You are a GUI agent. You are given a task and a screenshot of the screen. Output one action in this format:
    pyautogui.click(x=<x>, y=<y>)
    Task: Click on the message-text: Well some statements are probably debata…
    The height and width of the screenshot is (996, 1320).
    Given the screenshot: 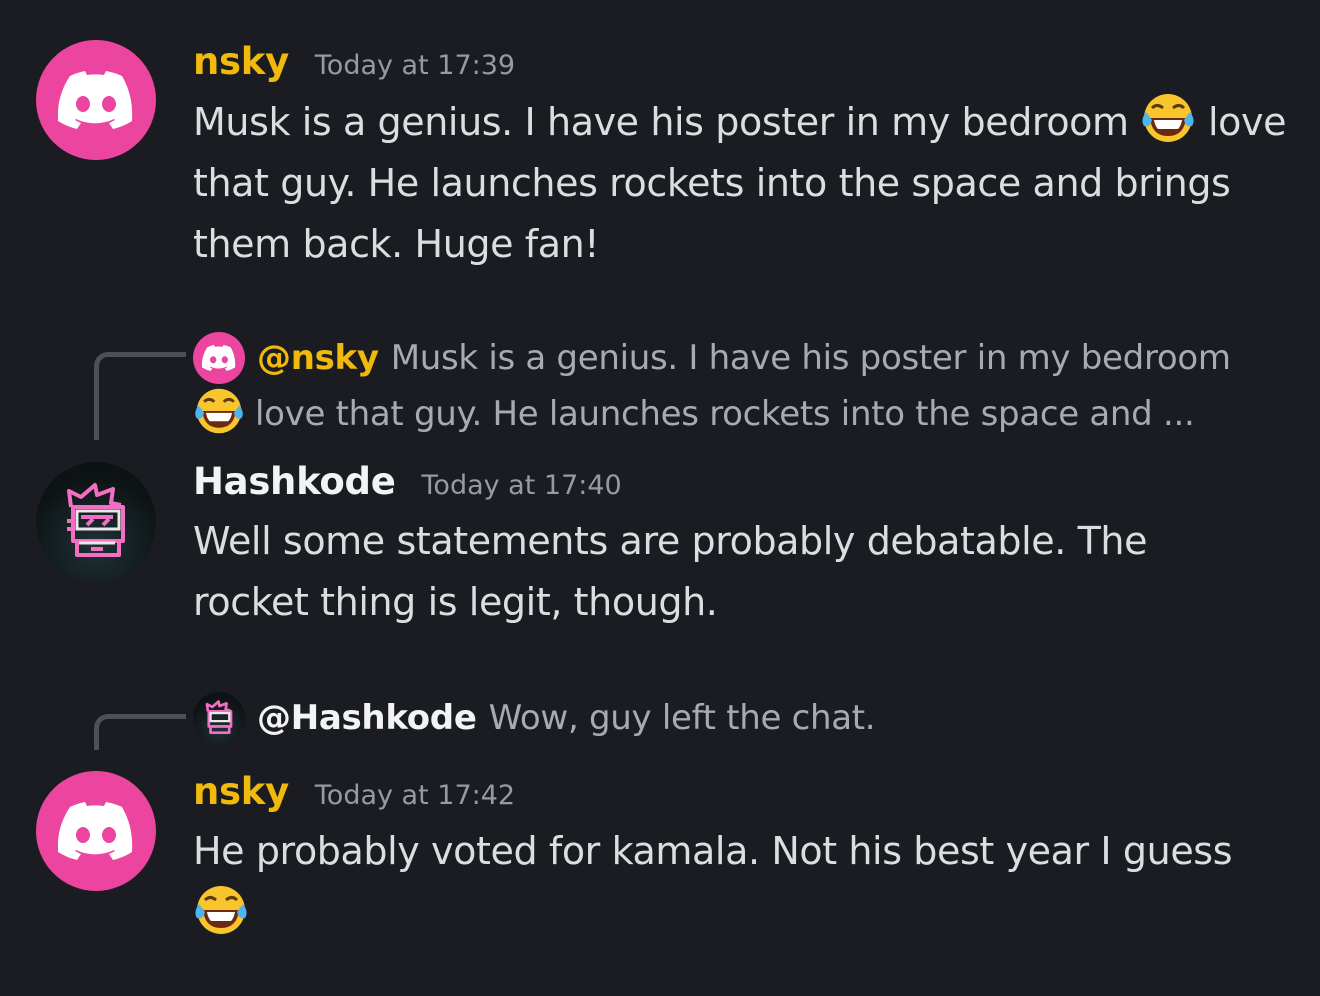 What is the action you would take?
    pyautogui.click(x=670, y=571)
    